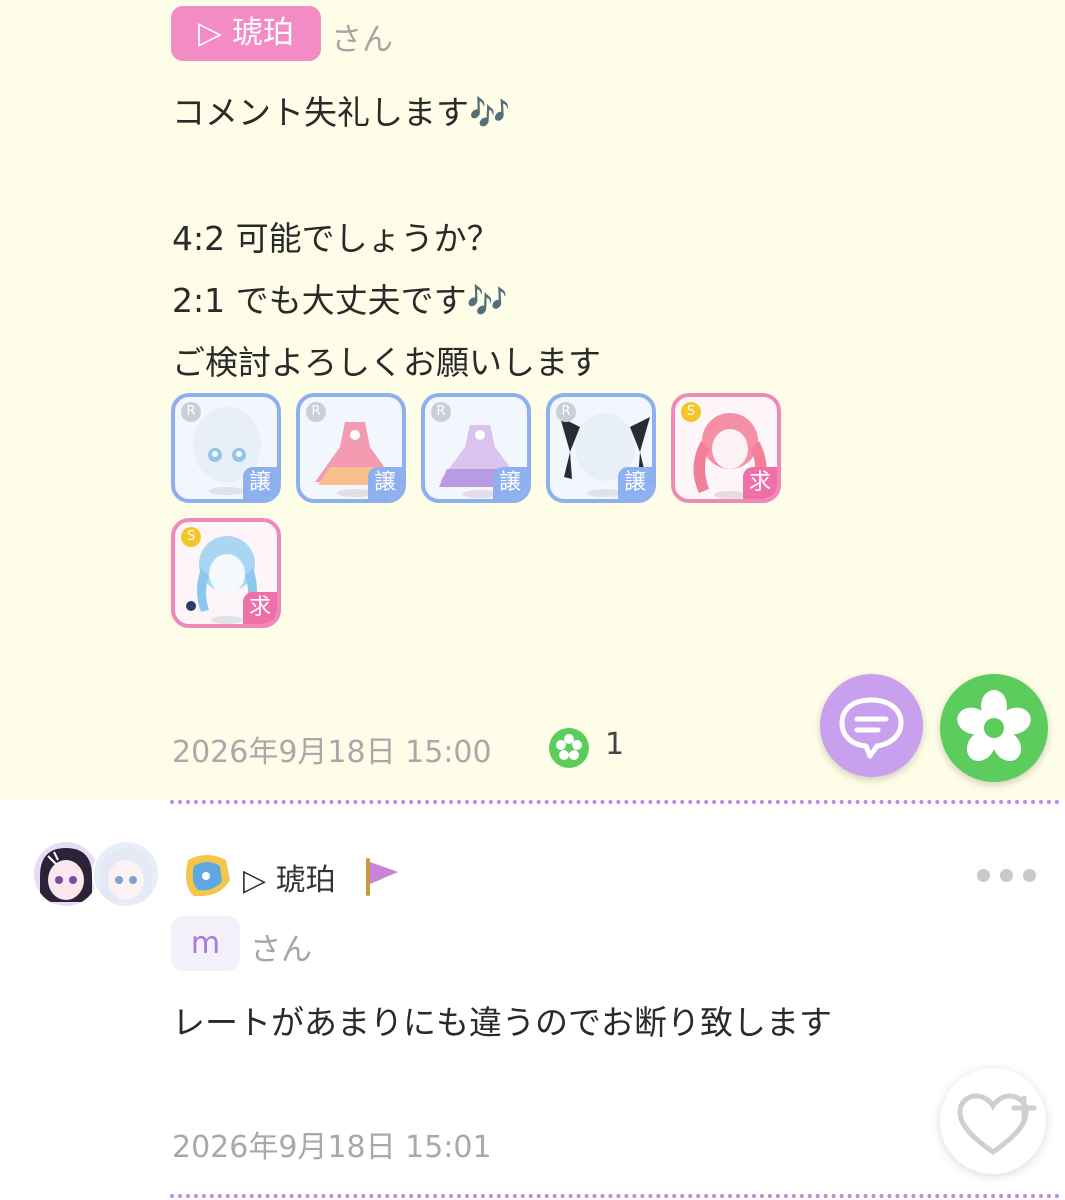 The width and height of the screenshot is (1065, 1200). What do you see at coordinates (382, 876) in the screenshot?
I see `flag-icon` at bounding box center [382, 876].